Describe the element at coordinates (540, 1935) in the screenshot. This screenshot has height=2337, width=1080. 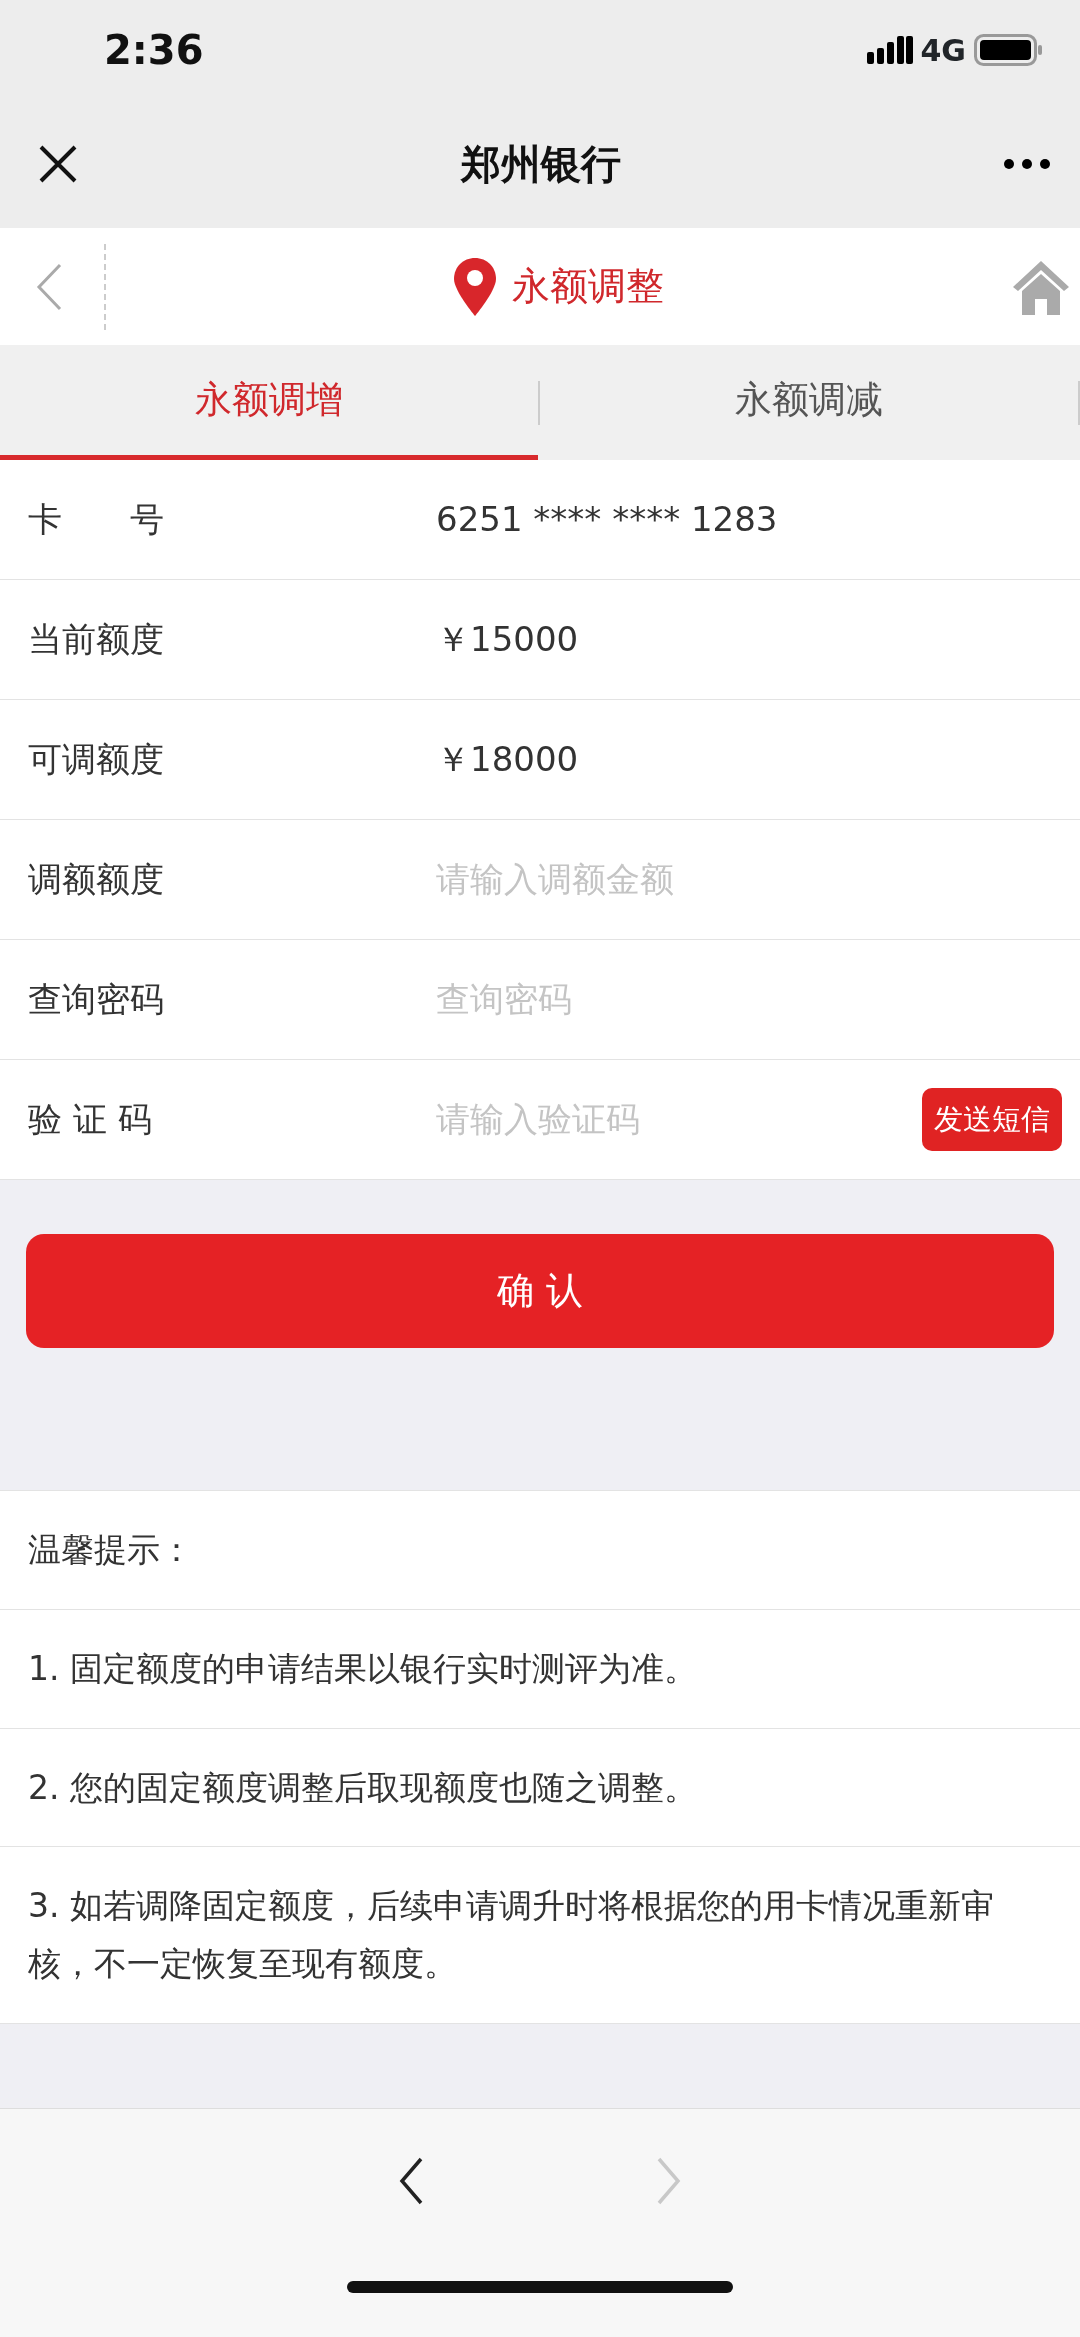
I see `tip-text: 3. 如若调降固定额度，后续申请调升时将根据您的用卡情况重新审核，不一定恢复至现有额度。` at that location.